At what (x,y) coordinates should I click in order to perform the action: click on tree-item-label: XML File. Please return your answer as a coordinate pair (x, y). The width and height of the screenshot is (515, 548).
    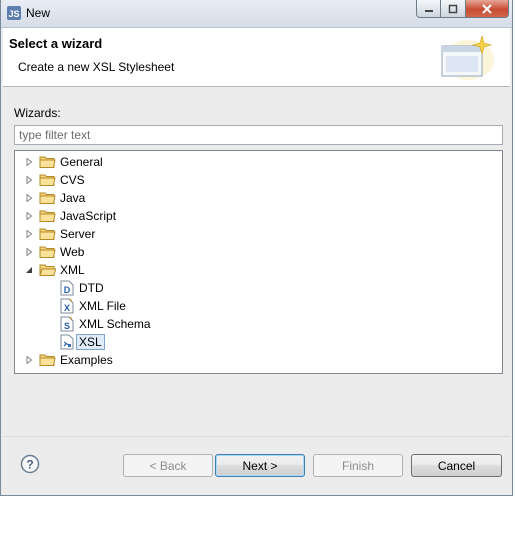
    Looking at the image, I should click on (102, 306).